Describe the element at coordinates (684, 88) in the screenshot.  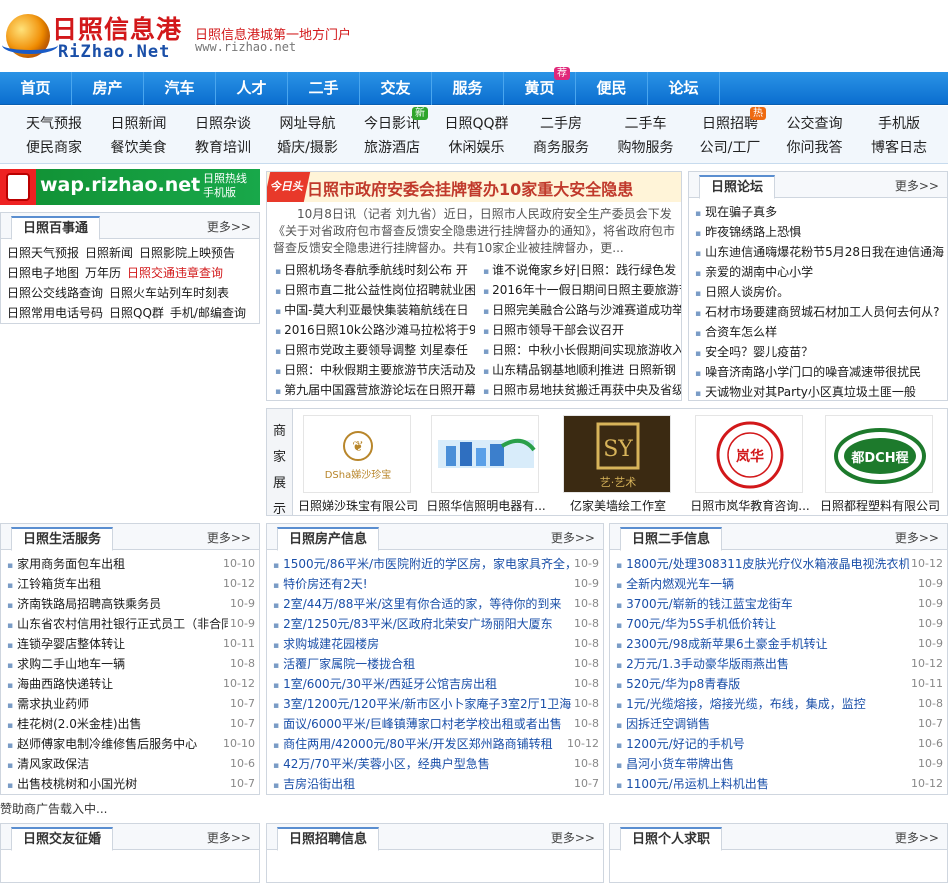
I see `nav-item-9: 论坛` at that location.